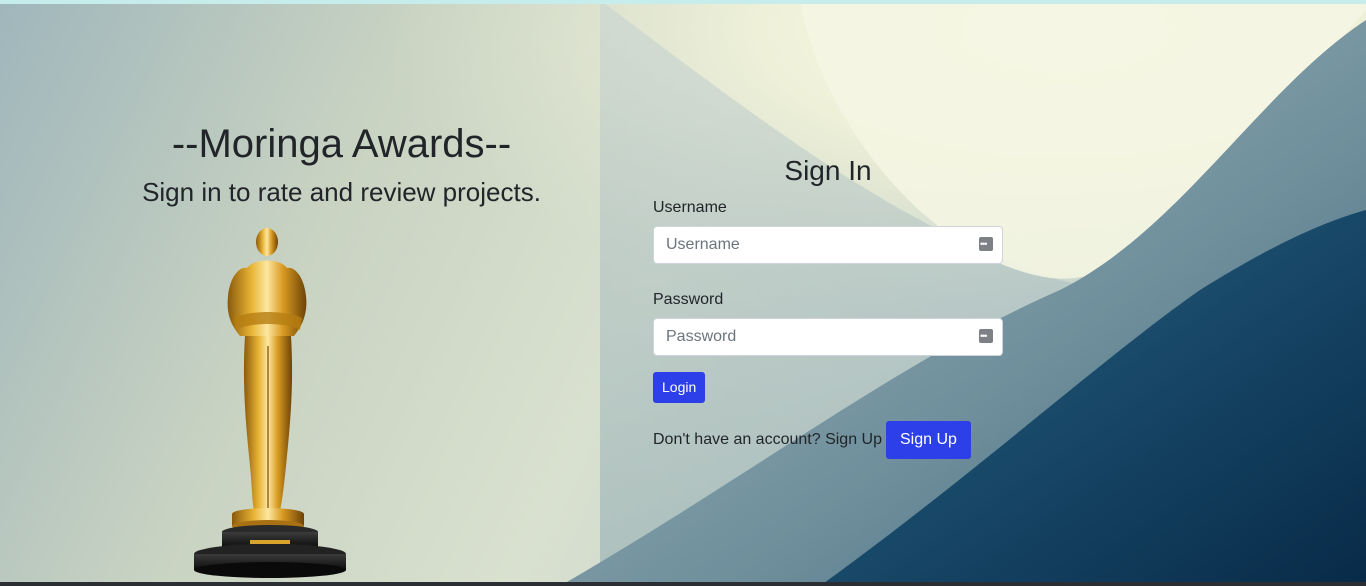 The height and width of the screenshot is (586, 1366). Describe the element at coordinates (690, 207) in the screenshot. I see `username-label: Username` at that location.